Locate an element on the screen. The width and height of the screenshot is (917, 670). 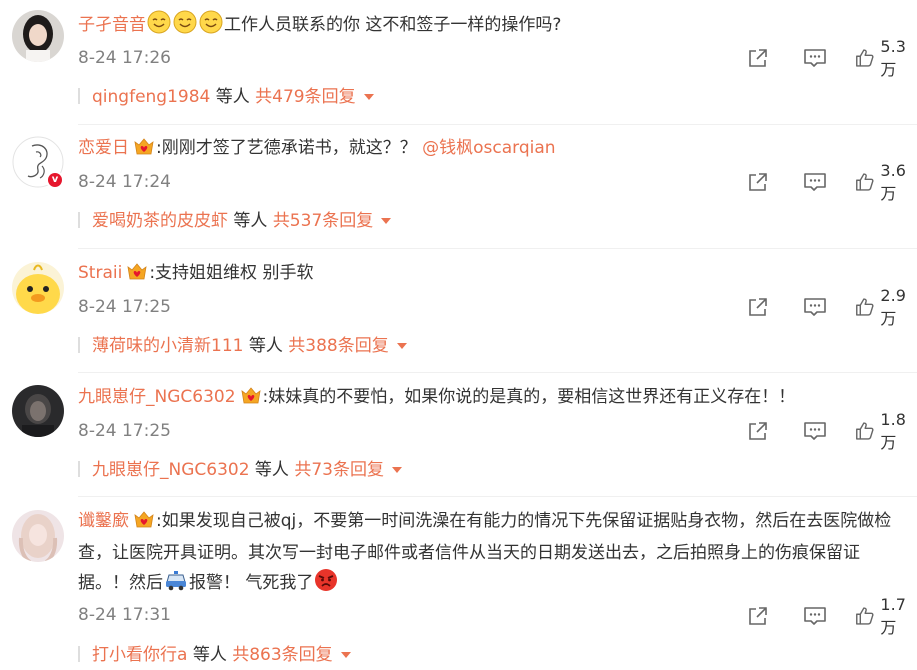
reply-summary: 打小看你行a 等人 共863条回复 is located at coordinates (214, 655).